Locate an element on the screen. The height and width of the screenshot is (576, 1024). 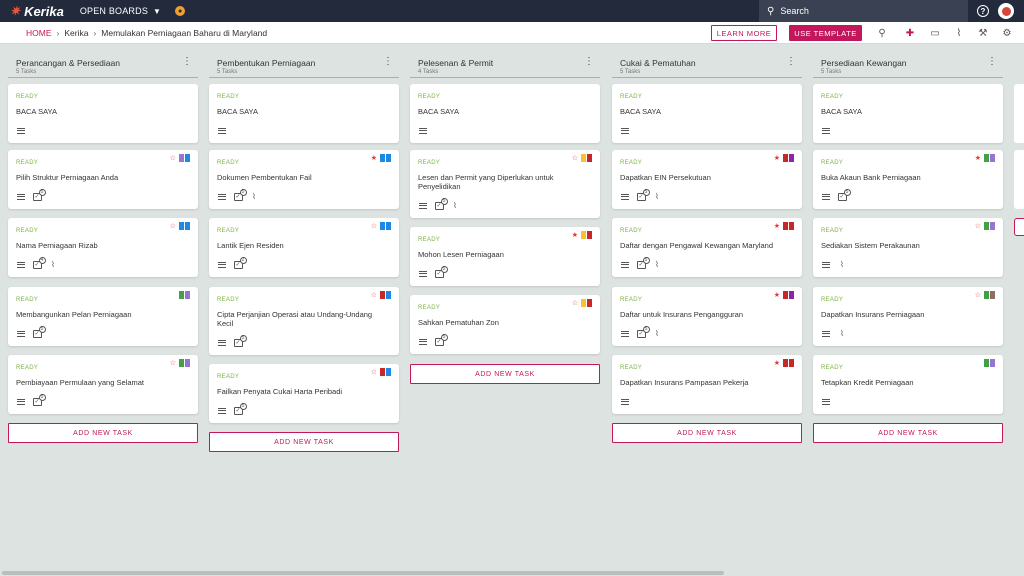
description-icon-glyph is located at coordinates (21, 130).